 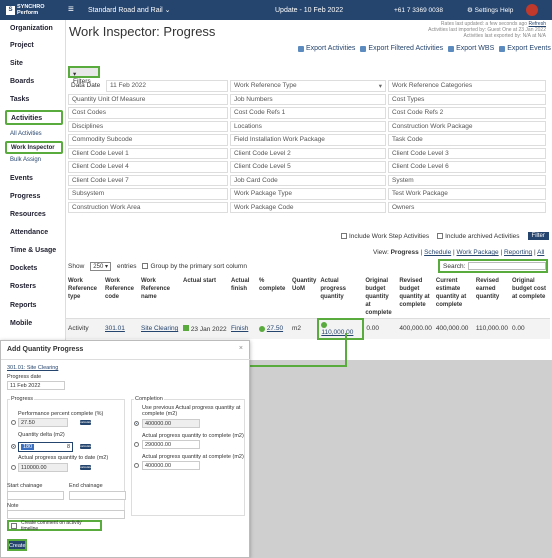 What do you see at coordinates (86, 446) in the screenshot?
I see `quantity-delta-calc-pill: calculate` at bounding box center [86, 446].